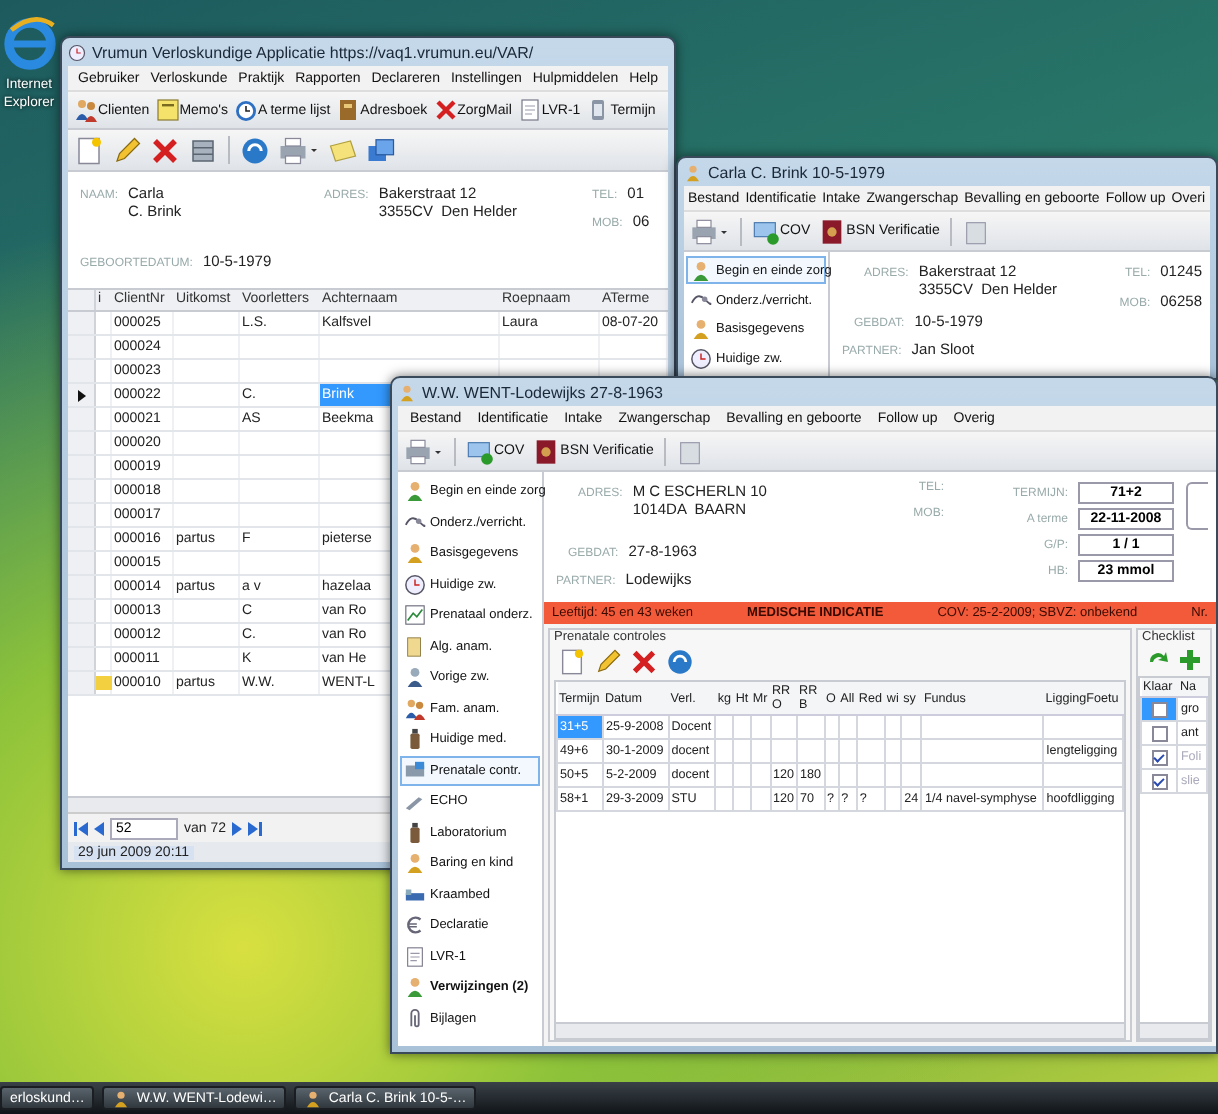 The image size is (1218, 1114). I want to click on windows-button, so click(381, 150).